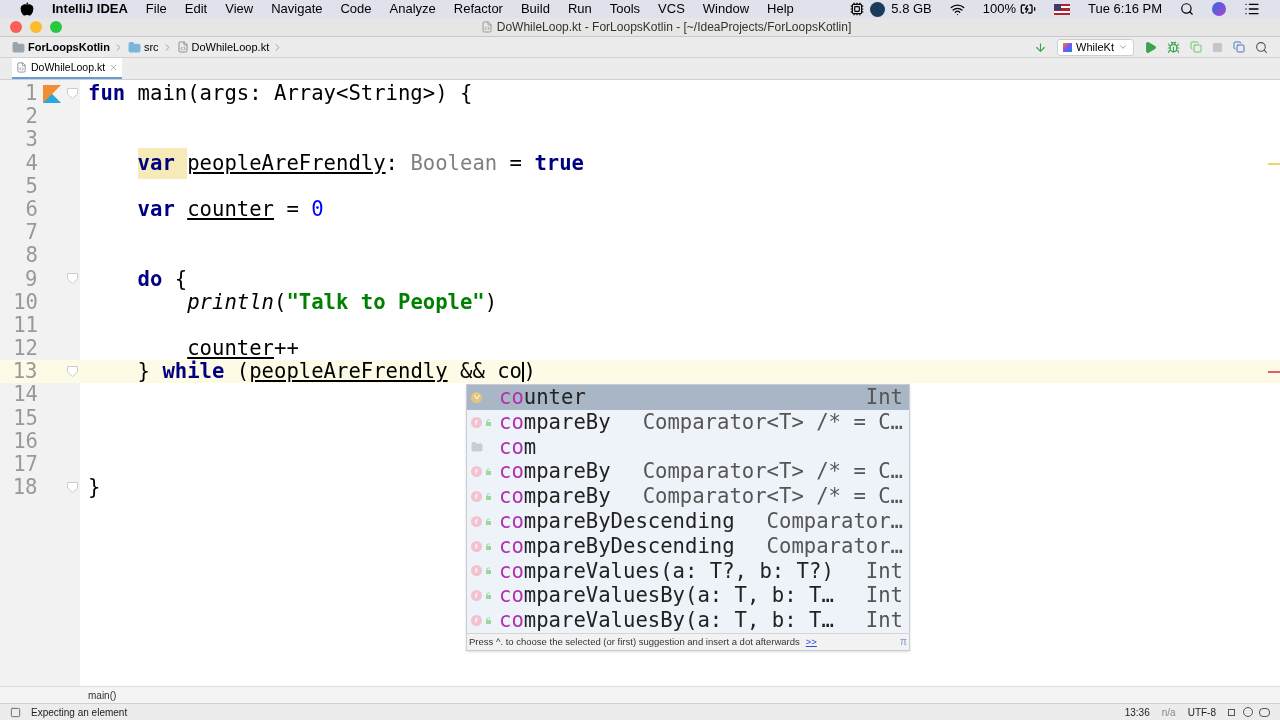  I want to click on more-link: >>, so click(811, 642).